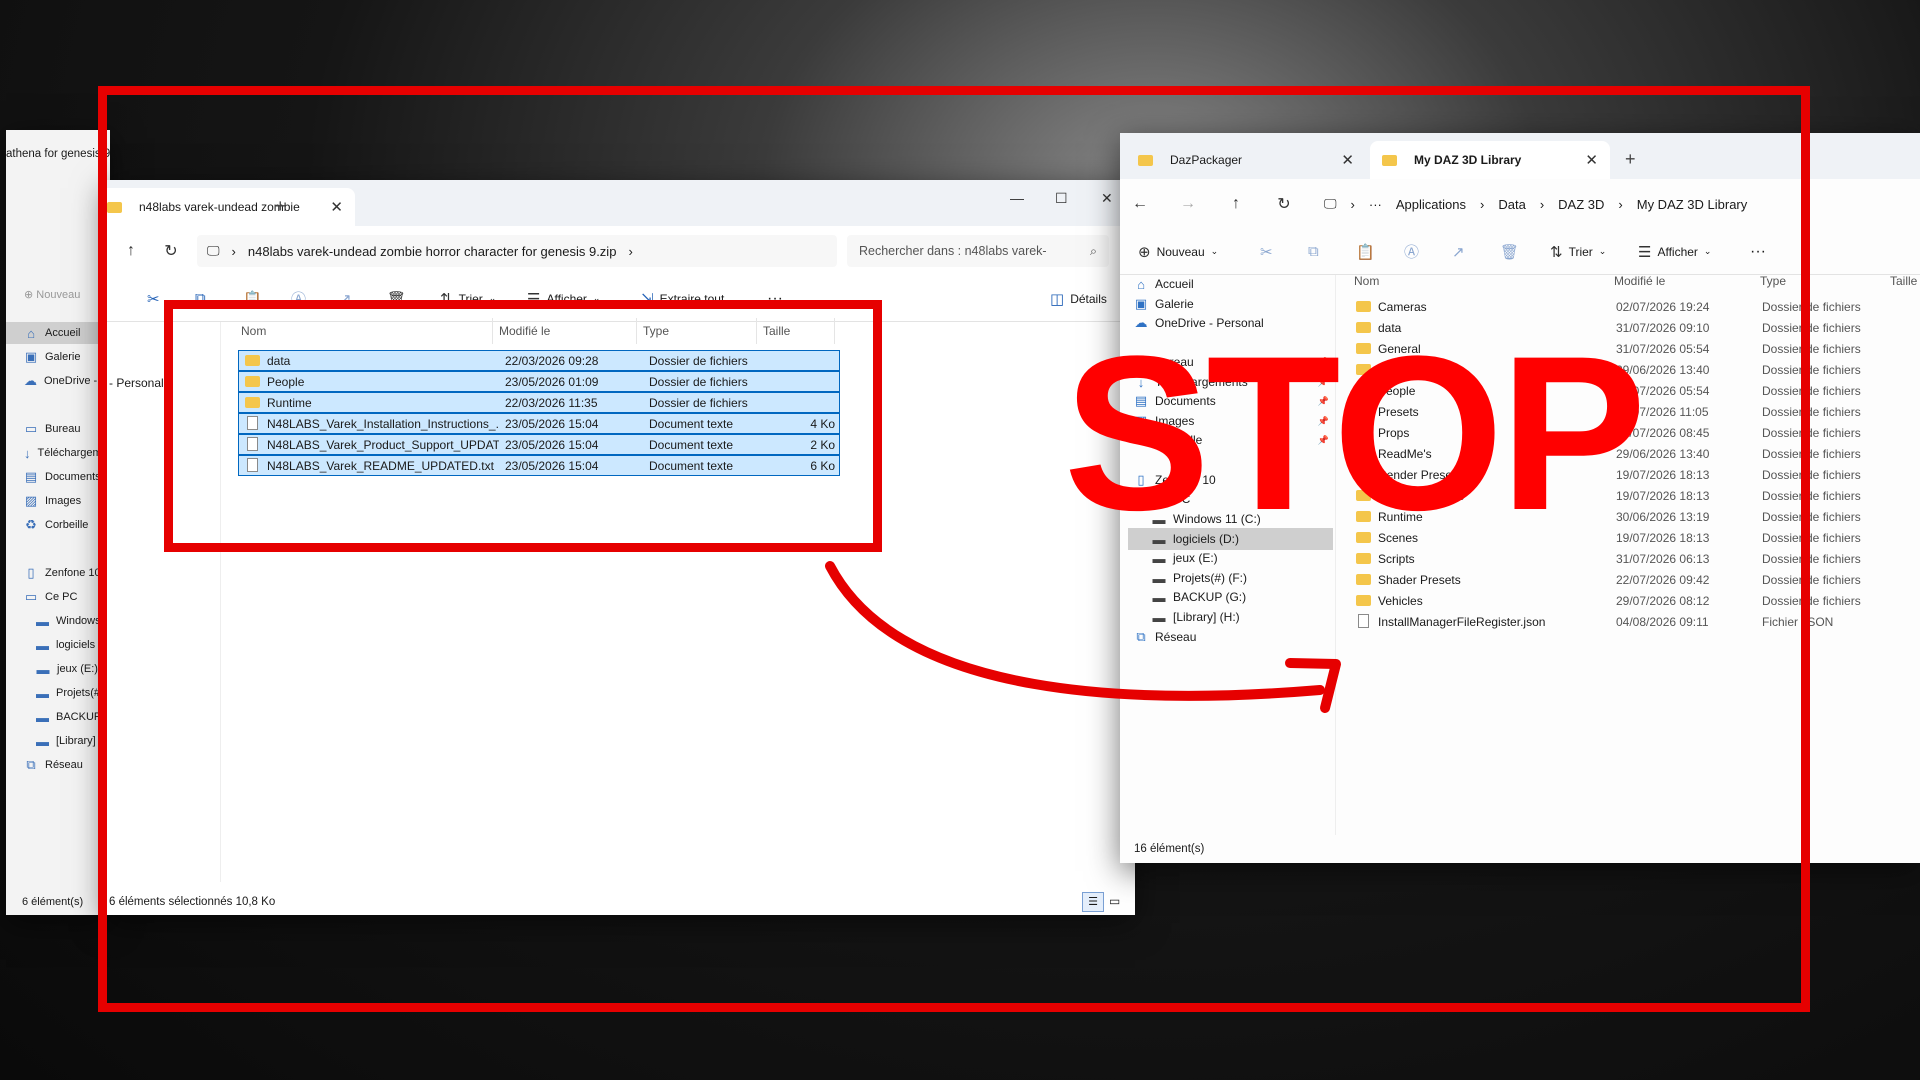 The height and width of the screenshot is (1080, 1920). Describe the element at coordinates (1355, 433) in the screenshot. I see `stop-warning-text: STOP` at that location.